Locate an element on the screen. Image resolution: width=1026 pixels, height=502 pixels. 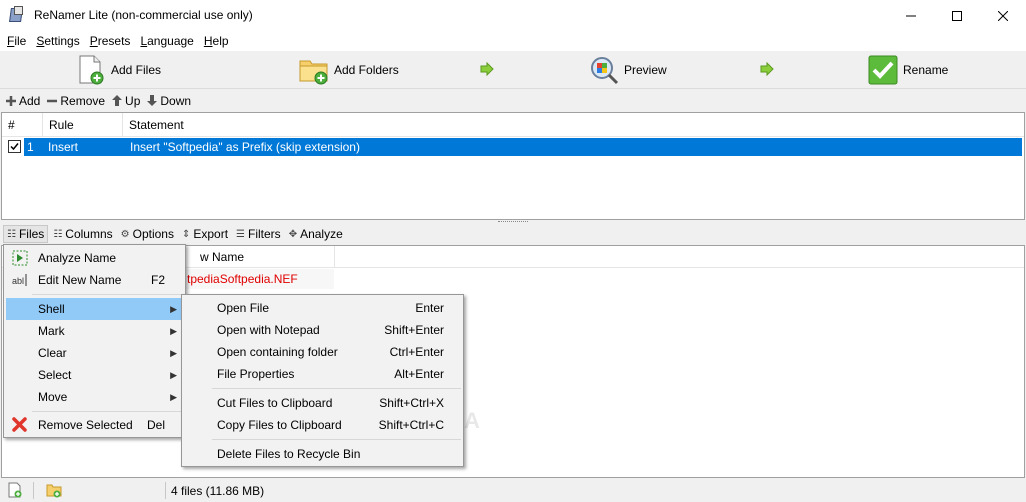
menu-item-remove-selected: Remove Selected Del is located at coordinates (94, 425).